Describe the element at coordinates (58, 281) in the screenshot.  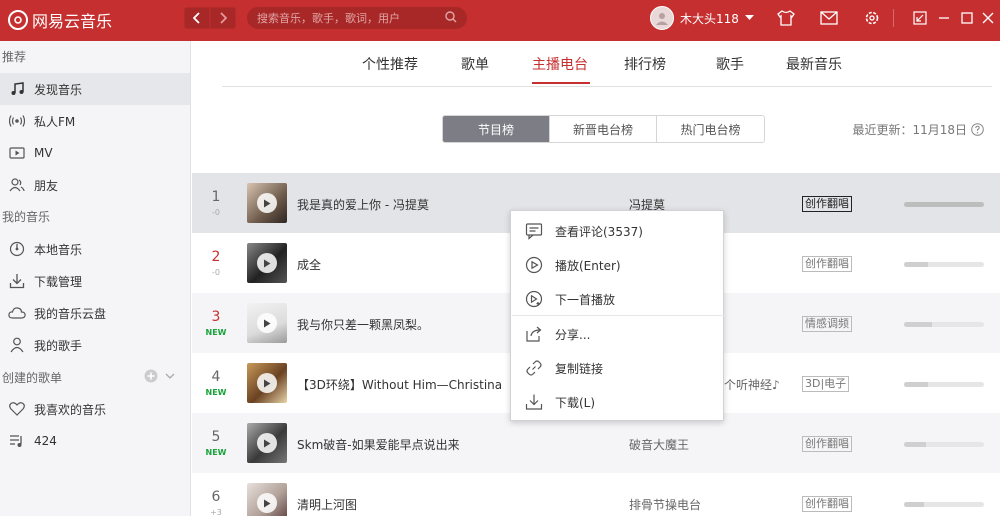
I see `sidebar-item-label: 下载管理` at that location.